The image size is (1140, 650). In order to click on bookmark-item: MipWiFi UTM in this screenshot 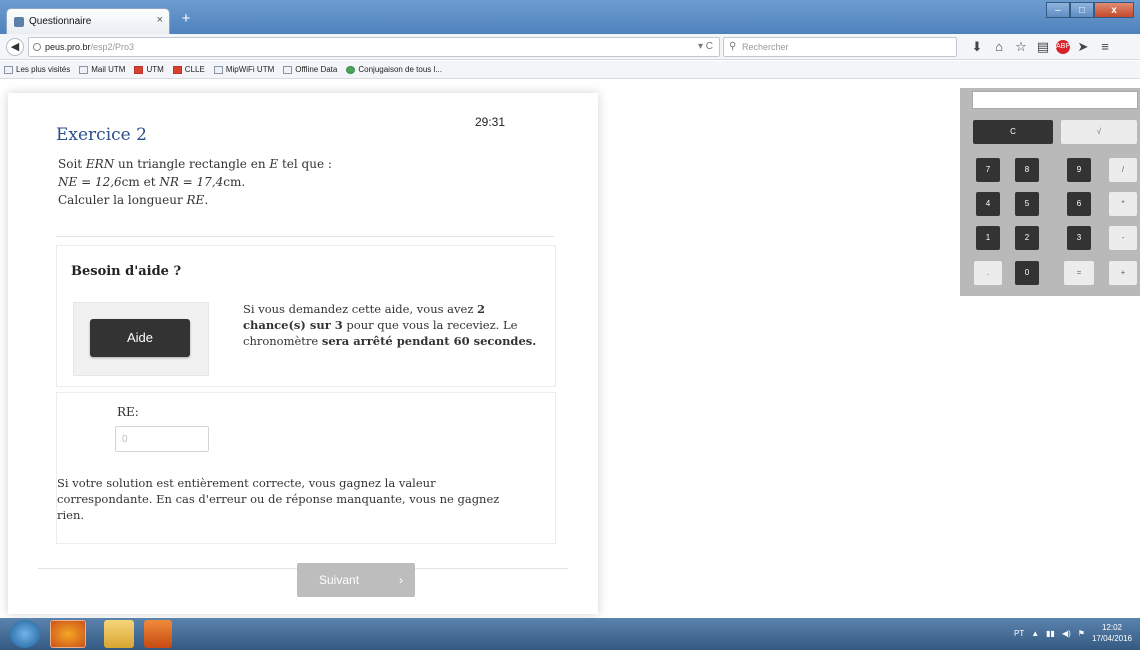, I will do `click(243, 69)`.